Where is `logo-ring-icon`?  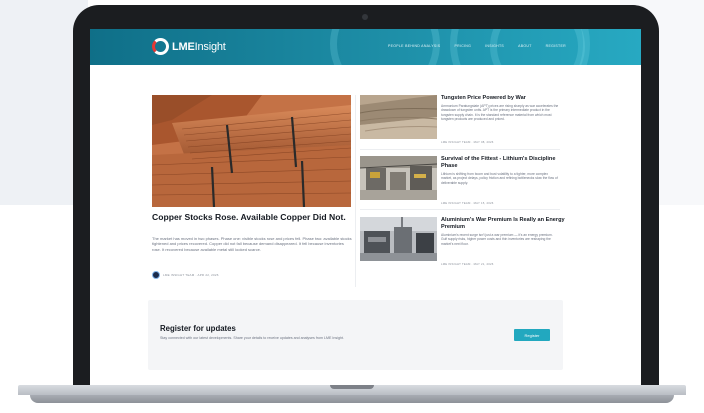
logo-ring-icon is located at coordinates (160, 46).